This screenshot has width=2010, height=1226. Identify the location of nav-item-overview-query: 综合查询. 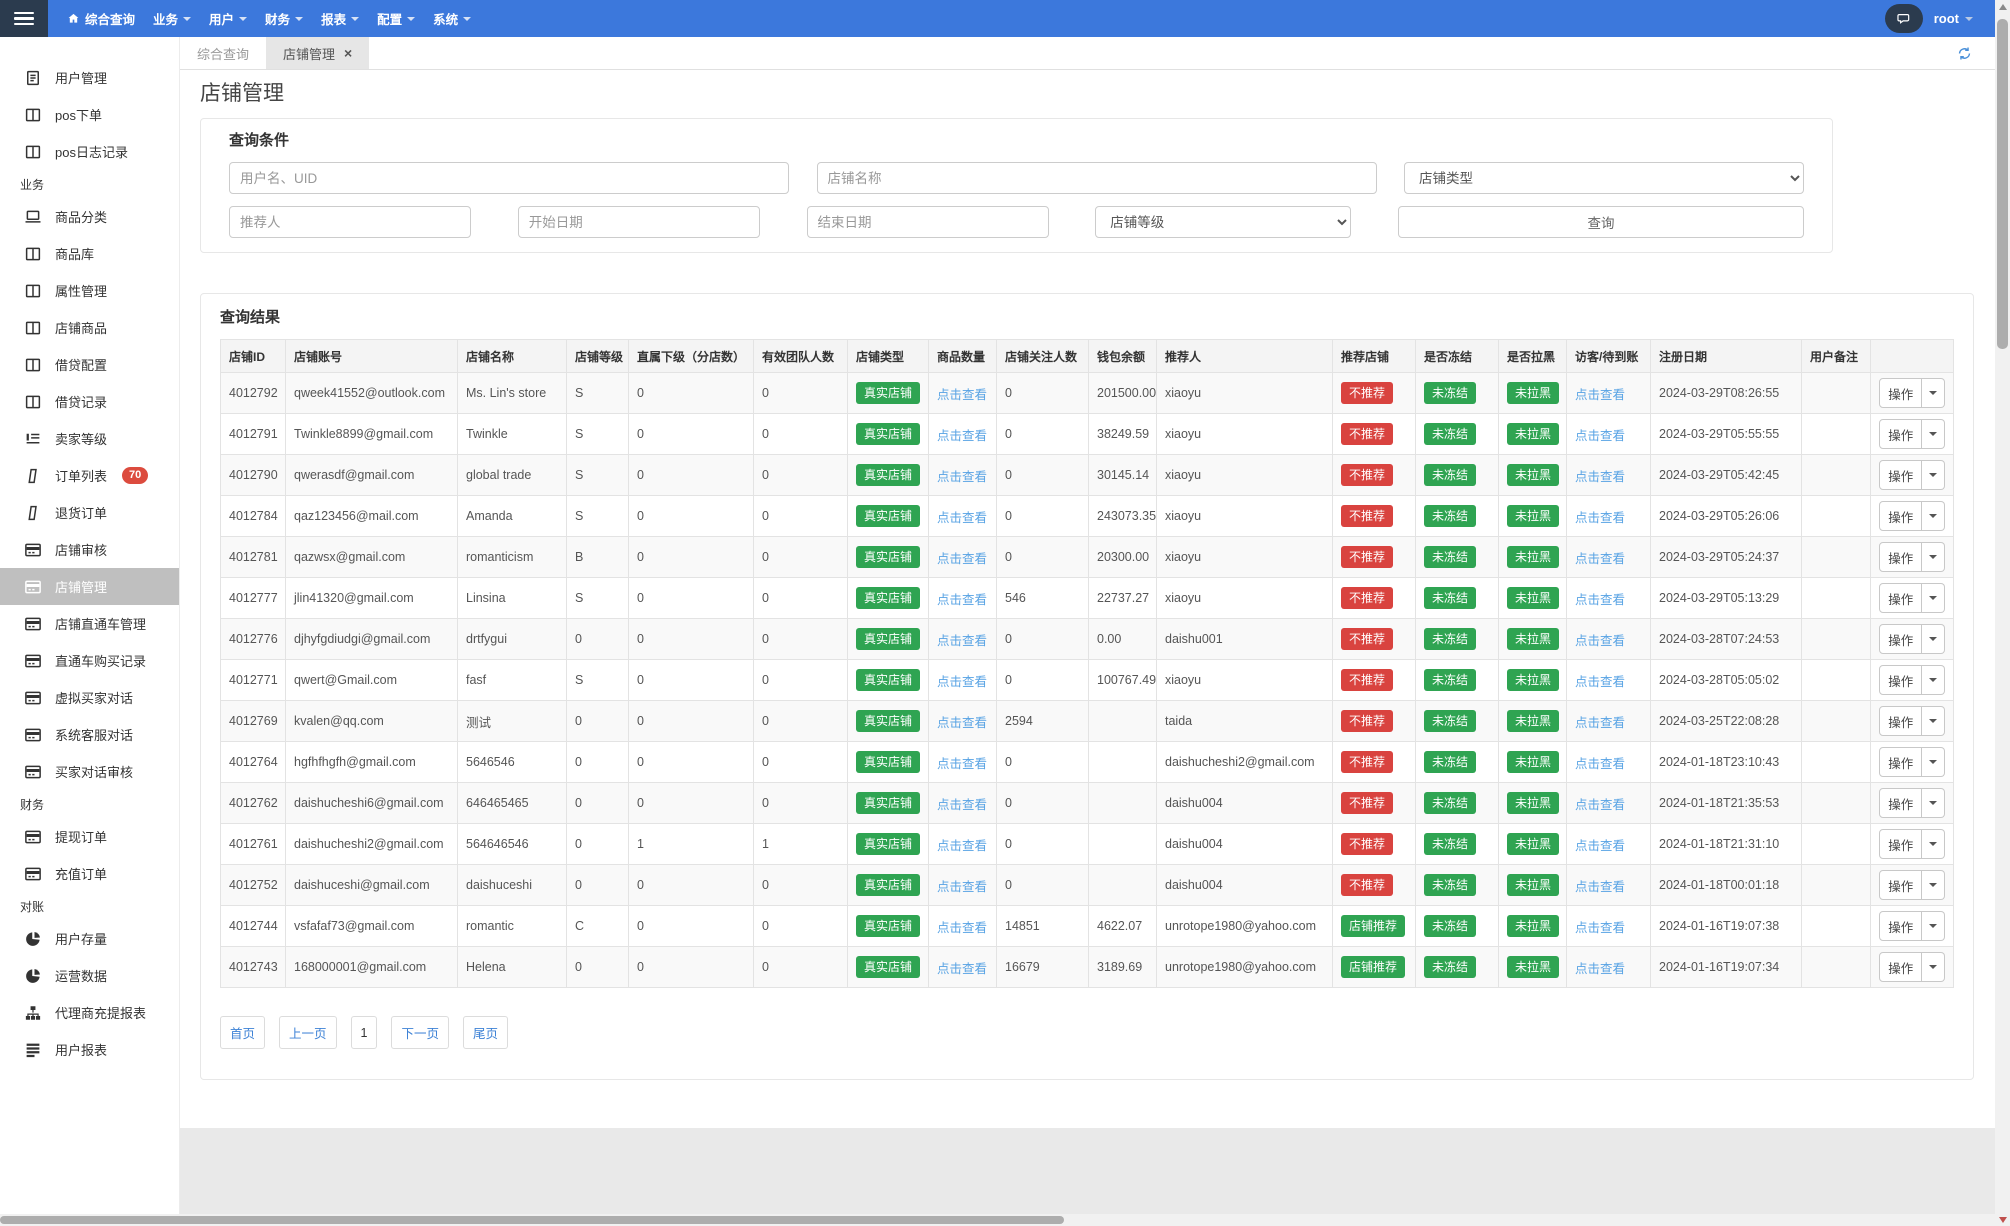
(101, 18).